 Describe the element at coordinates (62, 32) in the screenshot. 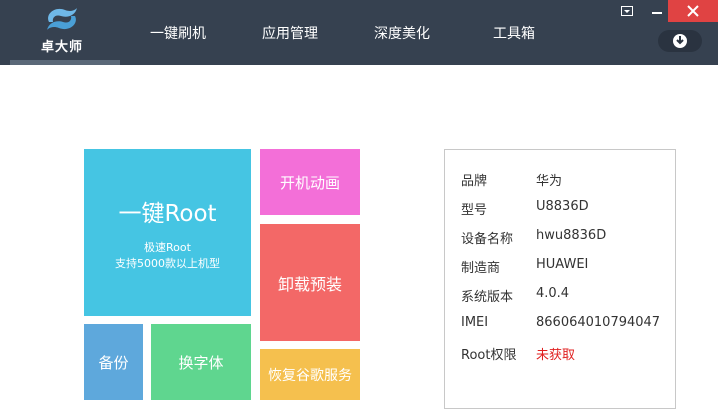

I see `app-logo: 卓大师` at that location.